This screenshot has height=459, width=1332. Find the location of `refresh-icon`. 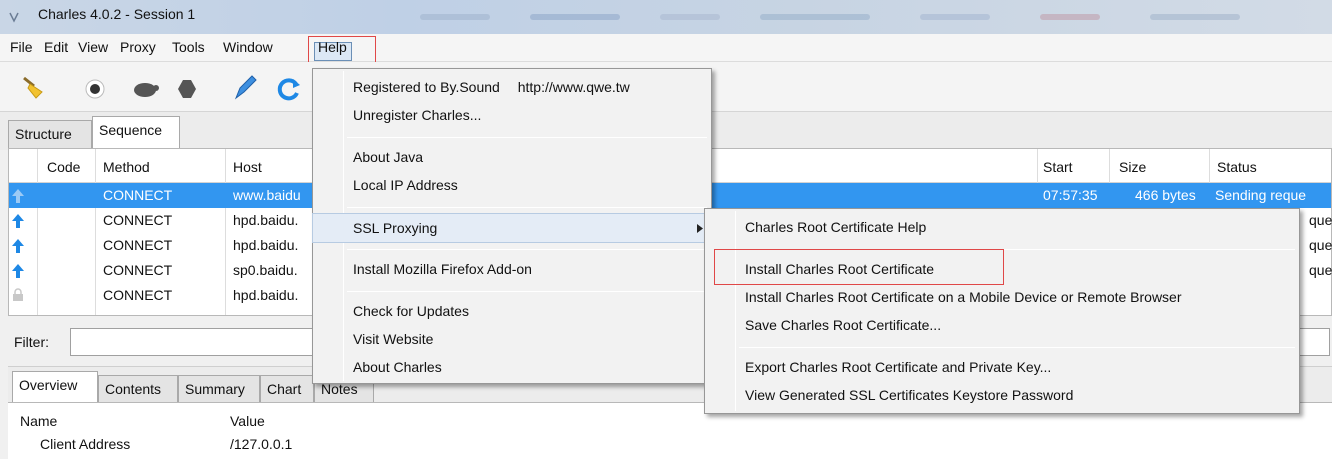

refresh-icon is located at coordinates (289, 89).